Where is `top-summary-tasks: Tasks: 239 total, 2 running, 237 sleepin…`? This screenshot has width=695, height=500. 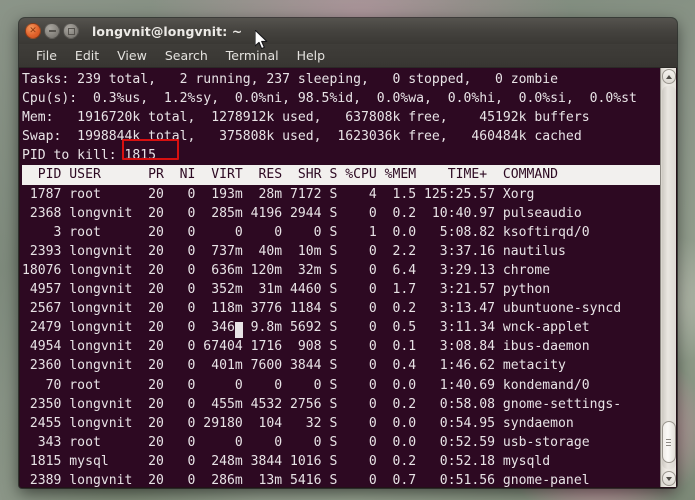 top-summary-tasks: Tasks: 239 total, 2 running, 237 sleepin… is located at coordinates (290, 79).